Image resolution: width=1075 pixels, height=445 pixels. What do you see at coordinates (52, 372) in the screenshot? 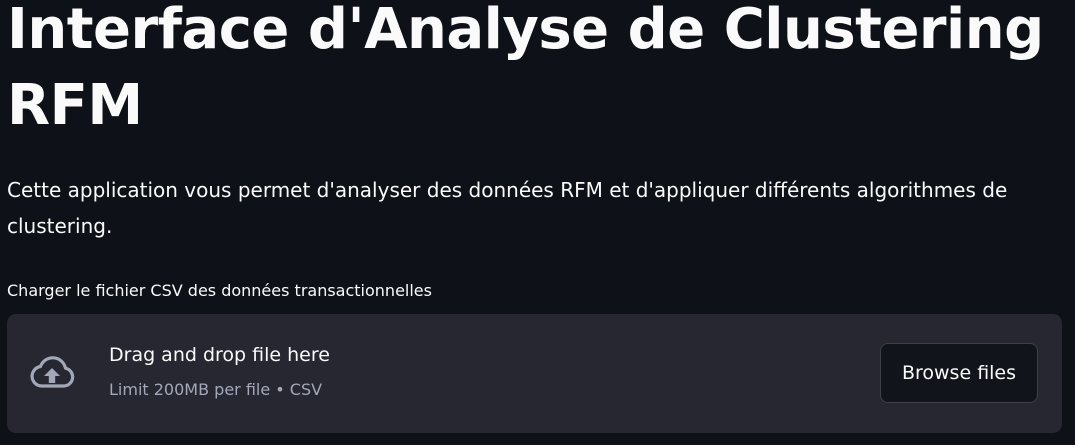
I see `cloud-upload-icon` at bounding box center [52, 372].